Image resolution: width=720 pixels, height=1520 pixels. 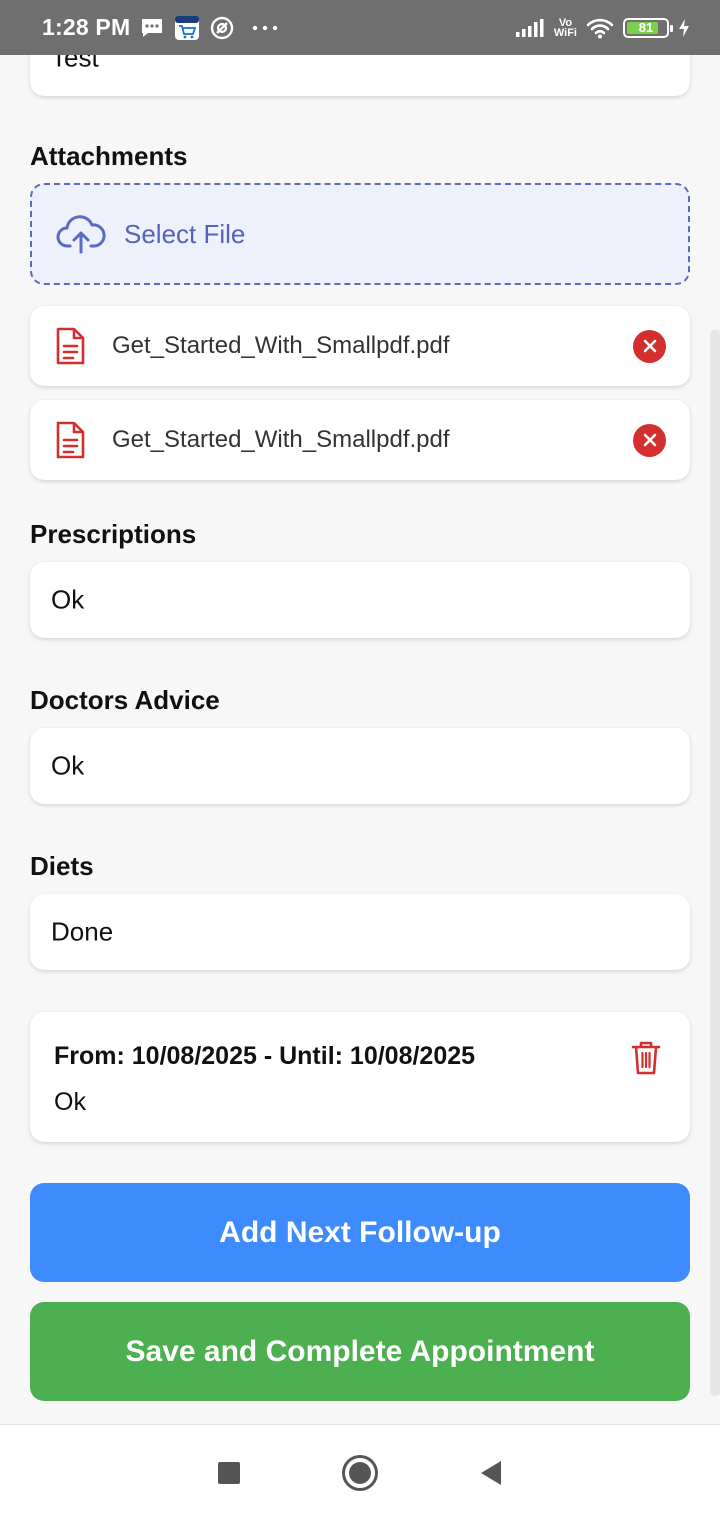 I want to click on select-file-label: Select File, so click(x=185, y=233).